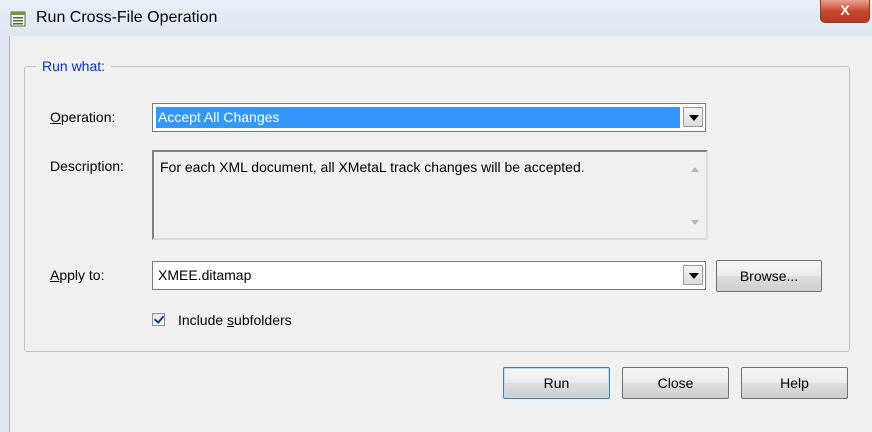 This screenshot has width=872, height=432. I want to click on apply-to-value: XMEE.ditamap, so click(205, 275).